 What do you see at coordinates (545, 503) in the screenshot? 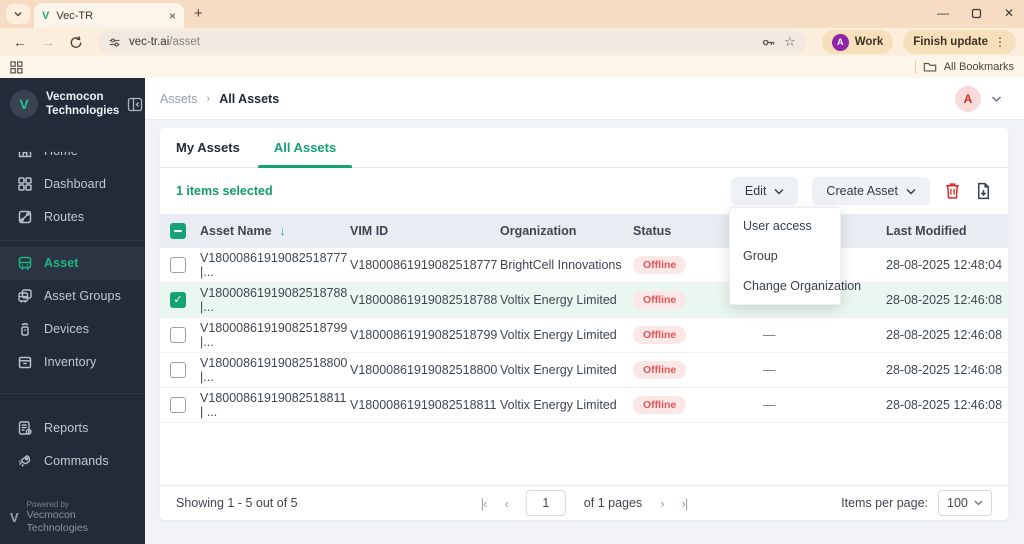
I see `page-input` at bounding box center [545, 503].